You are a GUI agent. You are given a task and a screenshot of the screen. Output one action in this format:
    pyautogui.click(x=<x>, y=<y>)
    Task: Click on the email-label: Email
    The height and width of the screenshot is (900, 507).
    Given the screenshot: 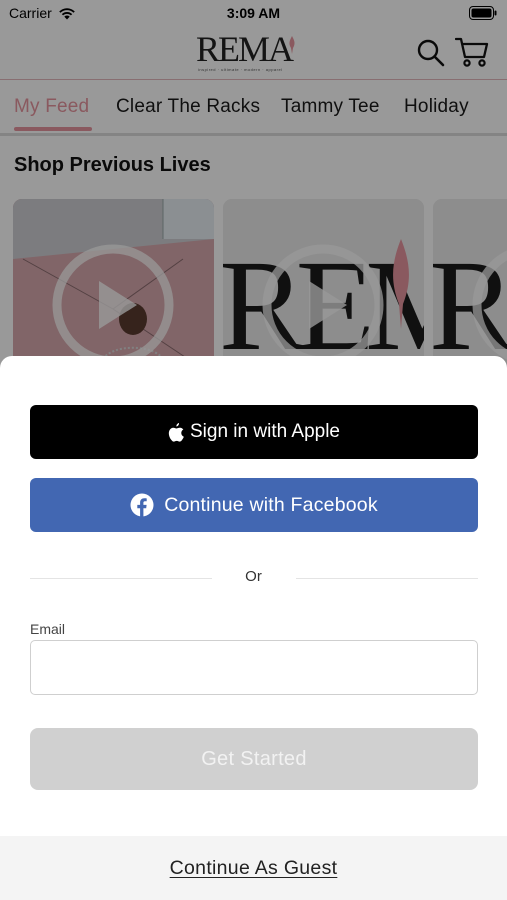 What is the action you would take?
    pyautogui.click(x=48, y=629)
    